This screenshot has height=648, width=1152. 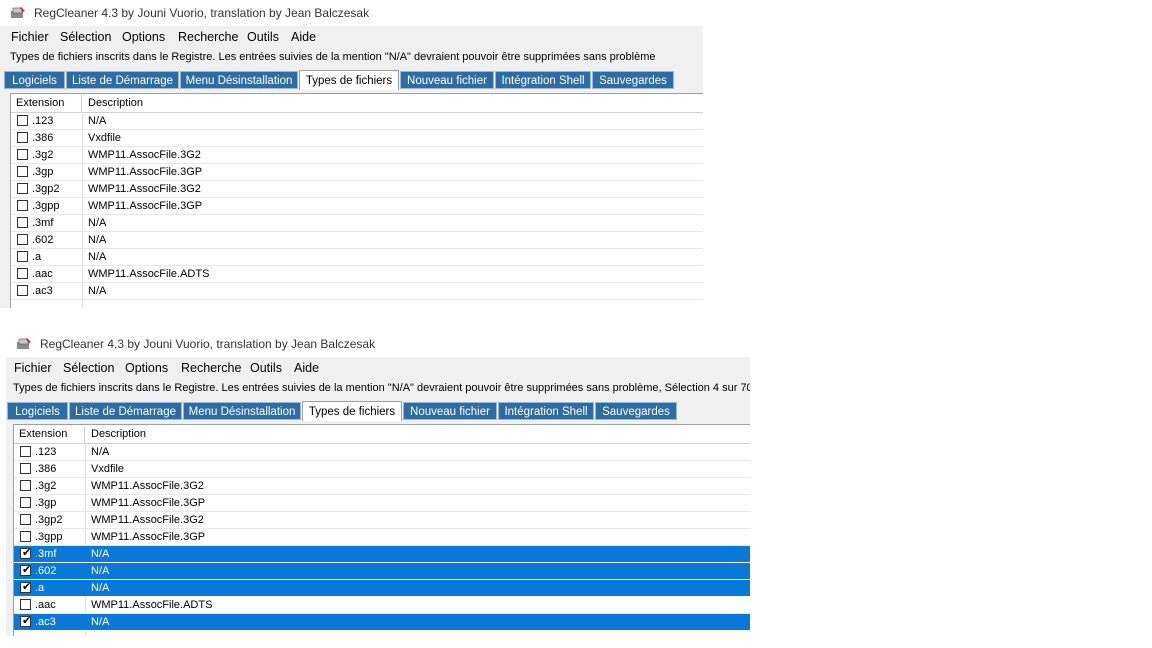 I want to click on extension-cell: .3gp, so click(x=46, y=503).